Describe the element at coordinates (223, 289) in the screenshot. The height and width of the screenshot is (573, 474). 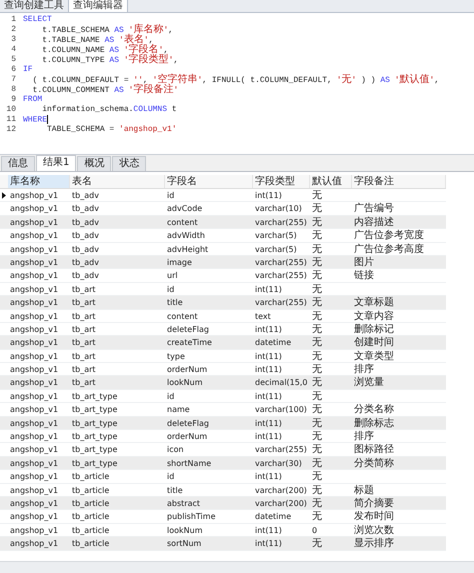
I see `table-row: angshop_v1 tb_art id int(11) 无` at that location.